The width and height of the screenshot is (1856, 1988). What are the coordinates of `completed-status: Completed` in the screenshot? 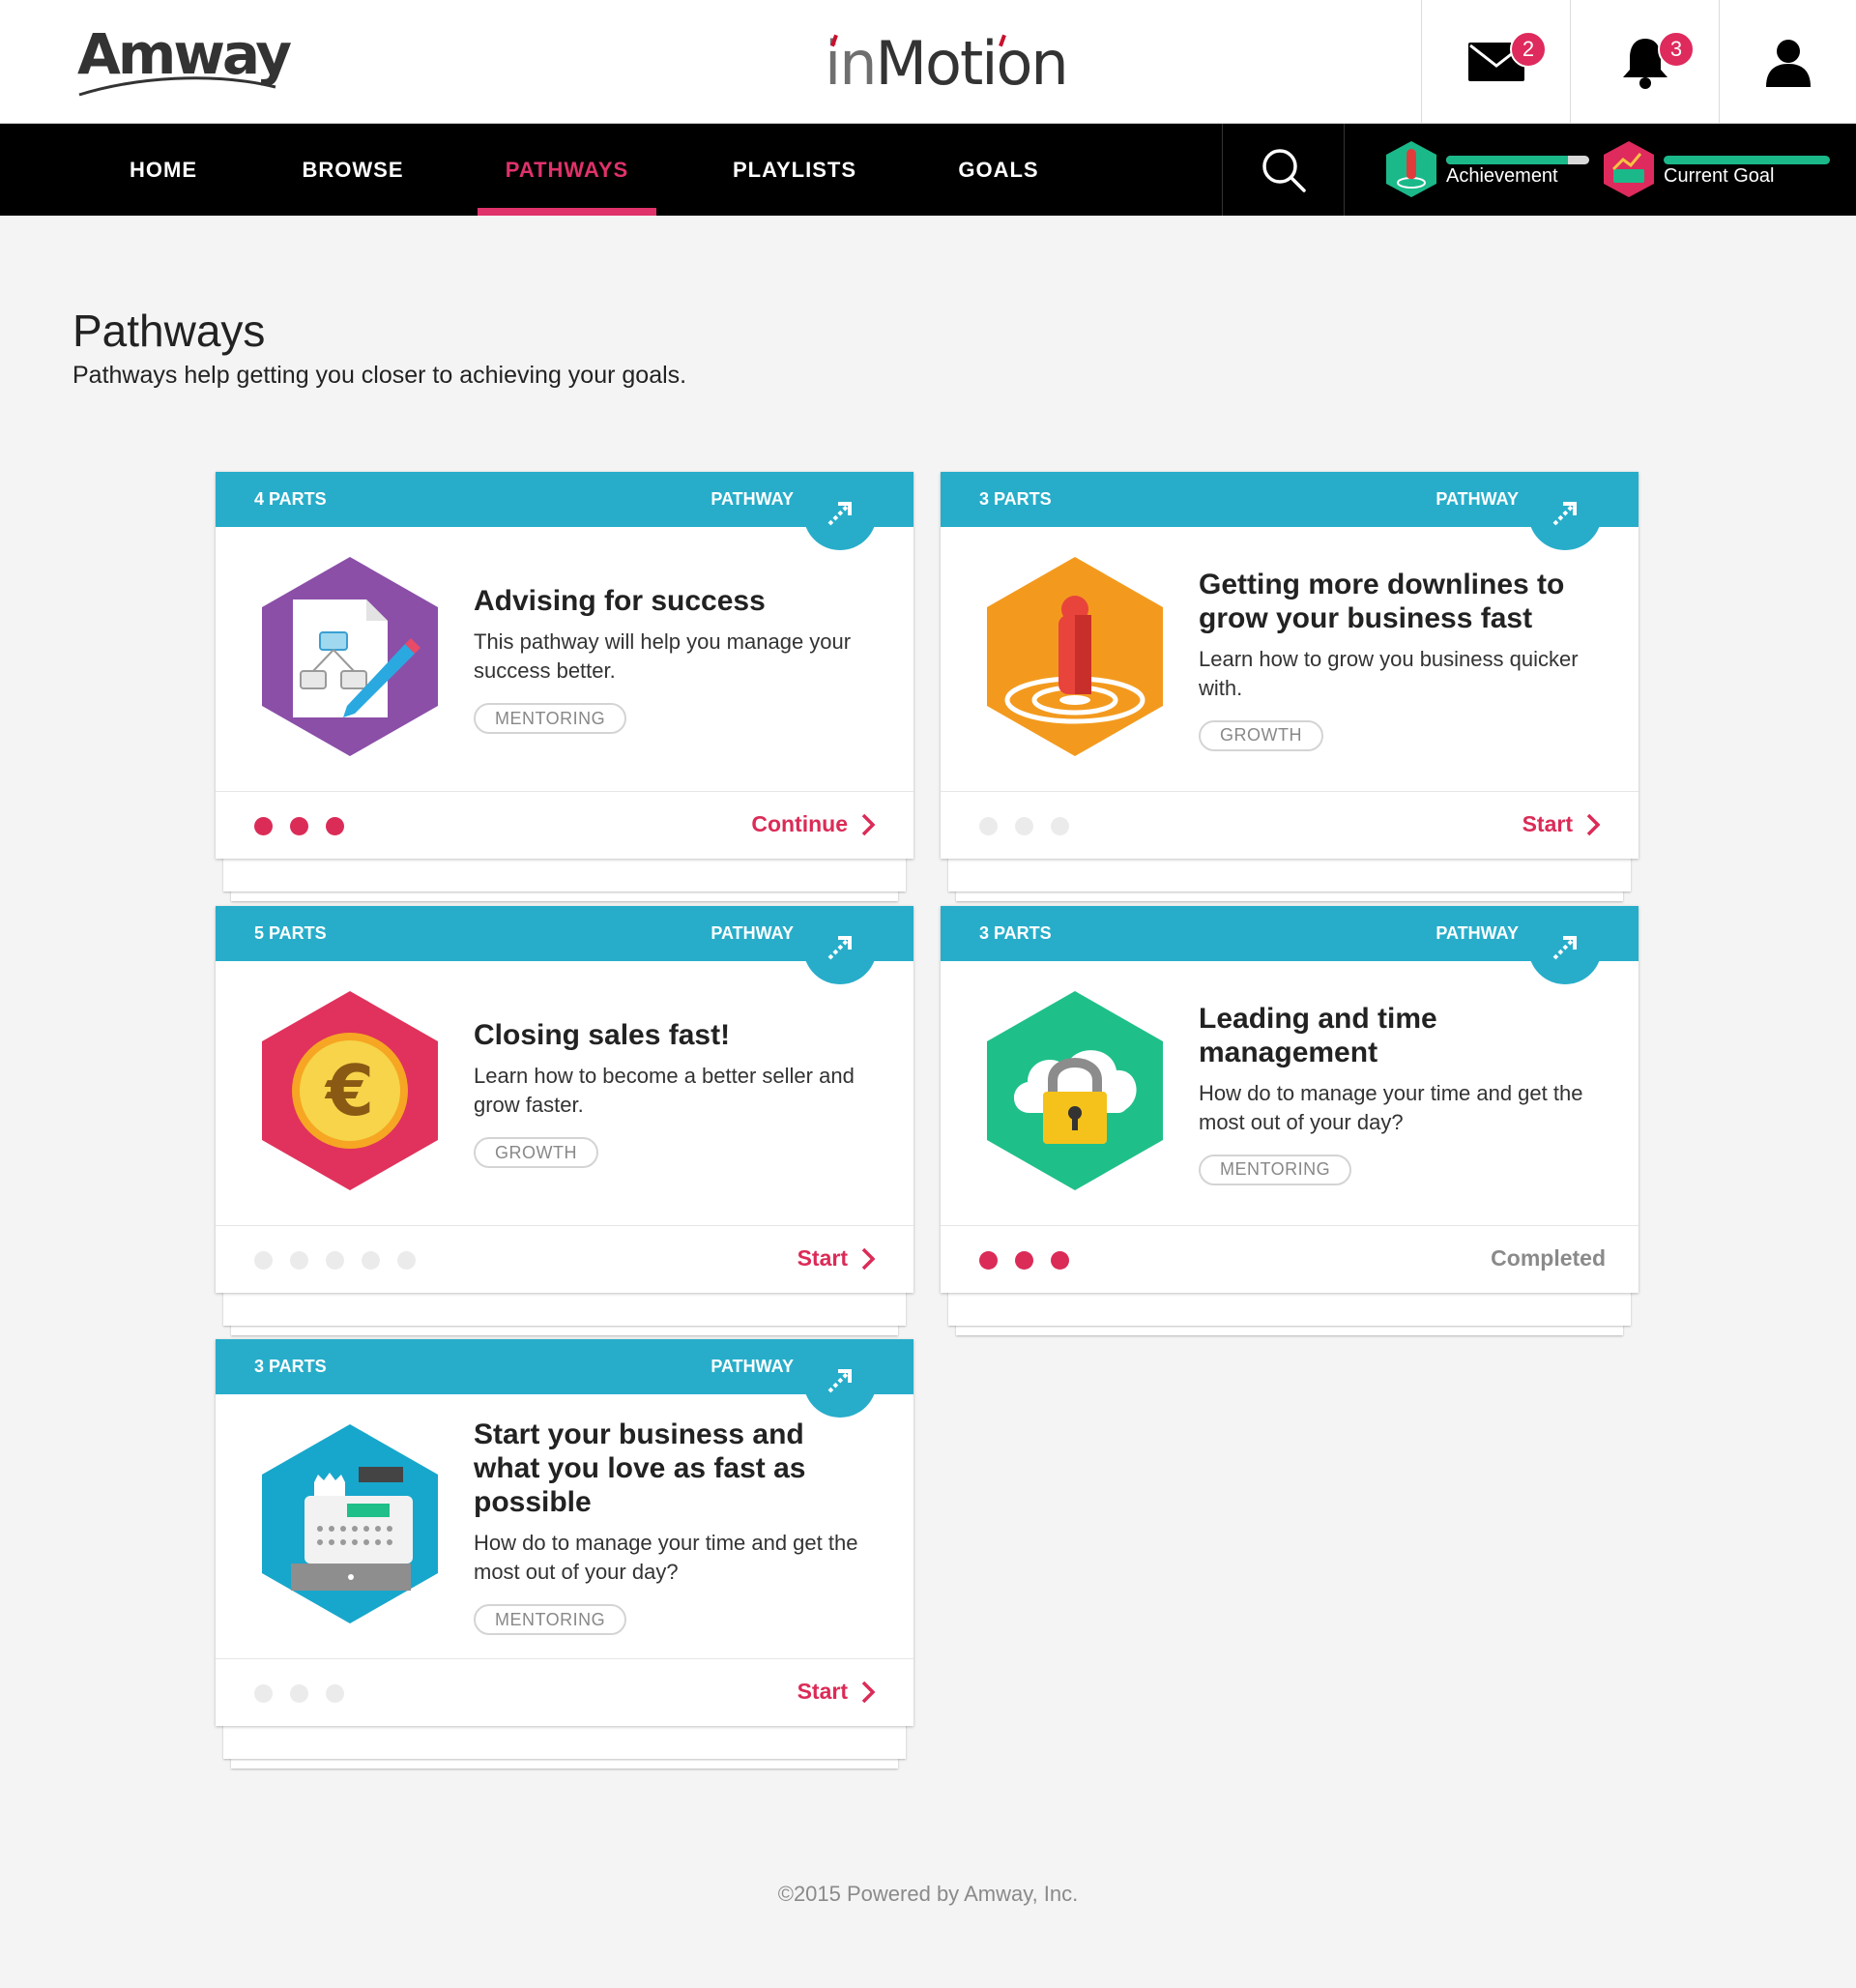 It's located at (1549, 1258).